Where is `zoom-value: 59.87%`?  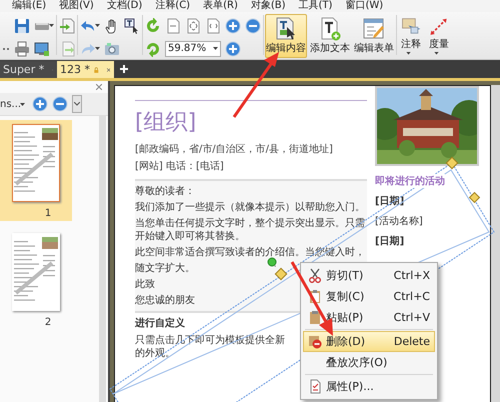 zoom-value: 59.87% is located at coordinates (188, 48).